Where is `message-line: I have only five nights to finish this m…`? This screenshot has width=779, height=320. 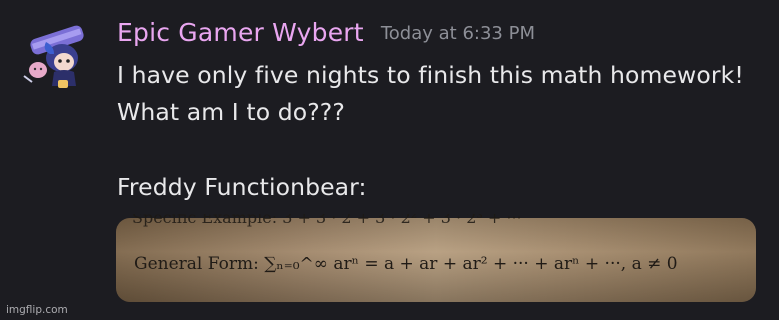 message-line: I have only five nights to finish this m… is located at coordinates (430, 75).